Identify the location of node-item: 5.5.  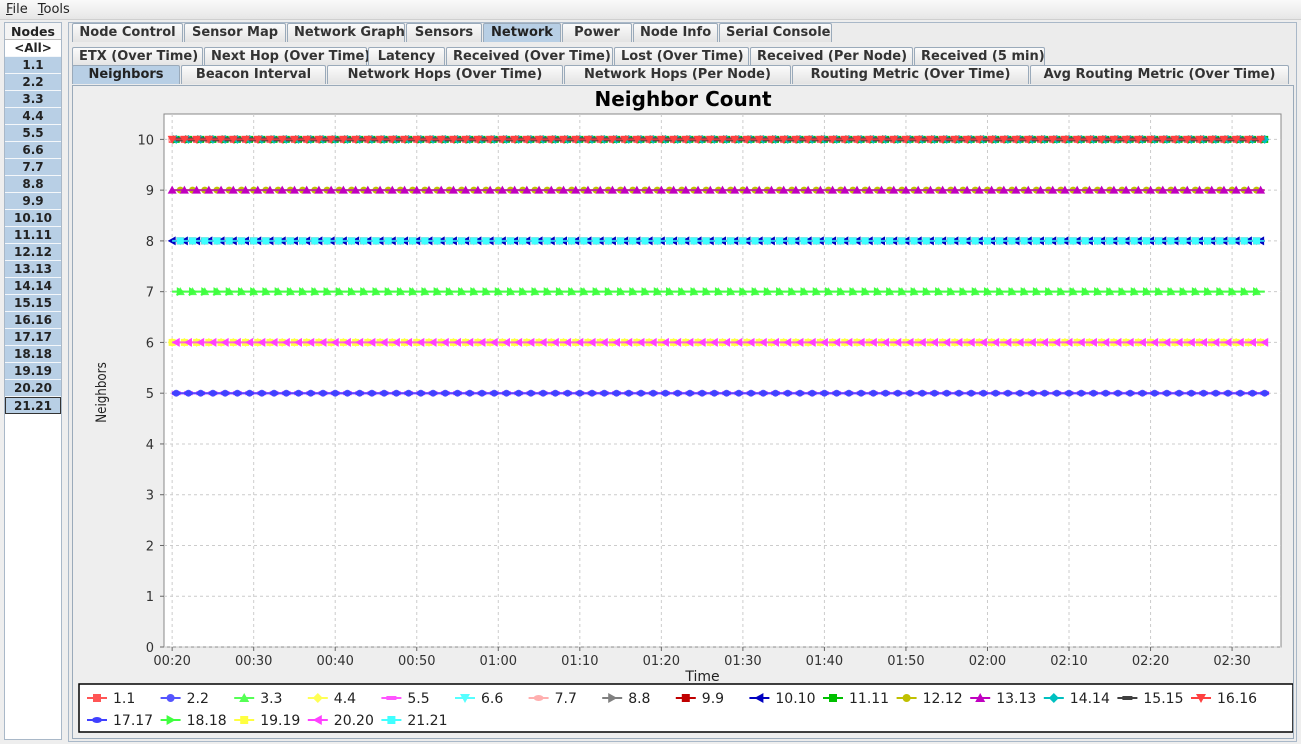
(33, 133).